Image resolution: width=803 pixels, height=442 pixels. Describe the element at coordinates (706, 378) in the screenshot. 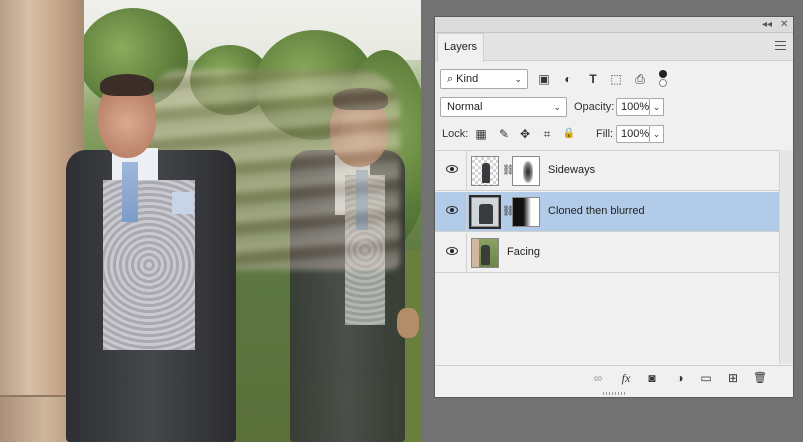

I see `folder-icon: ▭` at that location.